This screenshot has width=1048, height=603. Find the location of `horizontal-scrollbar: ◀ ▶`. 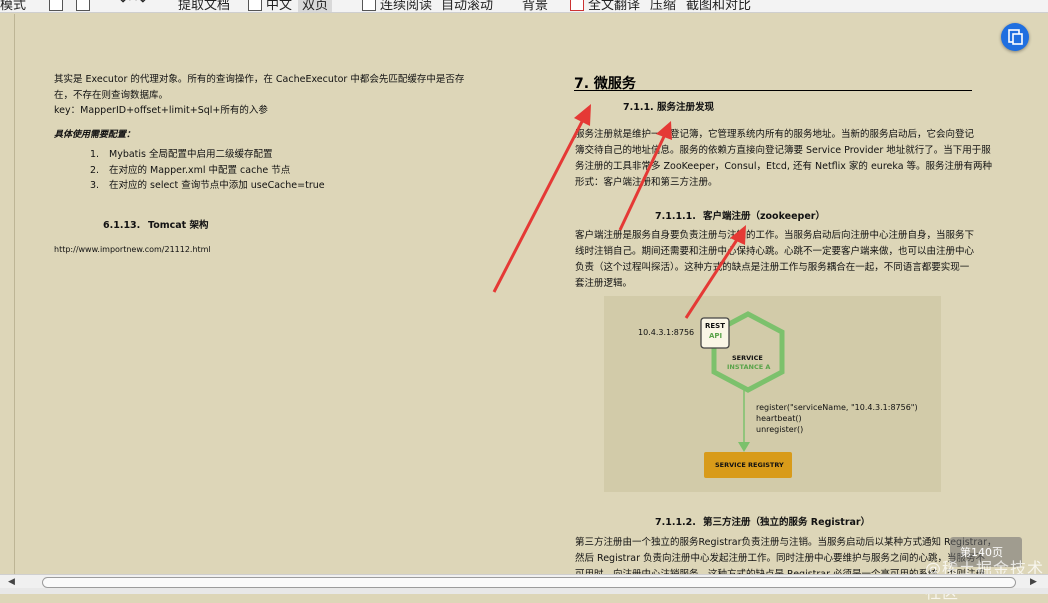

horizontal-scrollbar: ◀ ▶ is located at coordinates (524, 581).